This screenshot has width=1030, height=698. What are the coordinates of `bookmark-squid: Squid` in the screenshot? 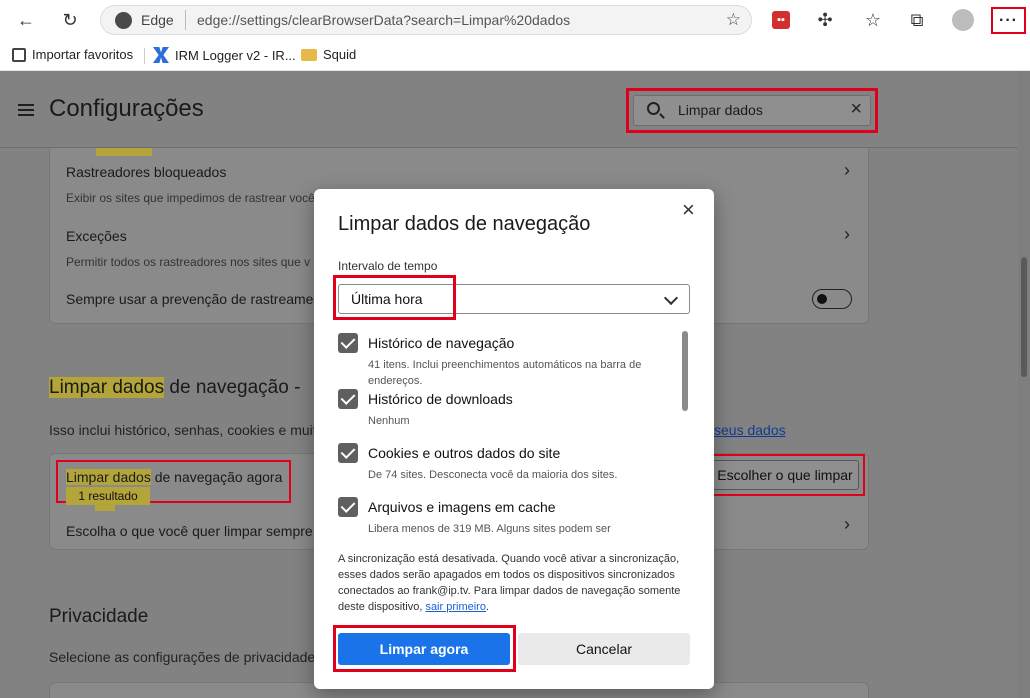 It's located at (328, 54).